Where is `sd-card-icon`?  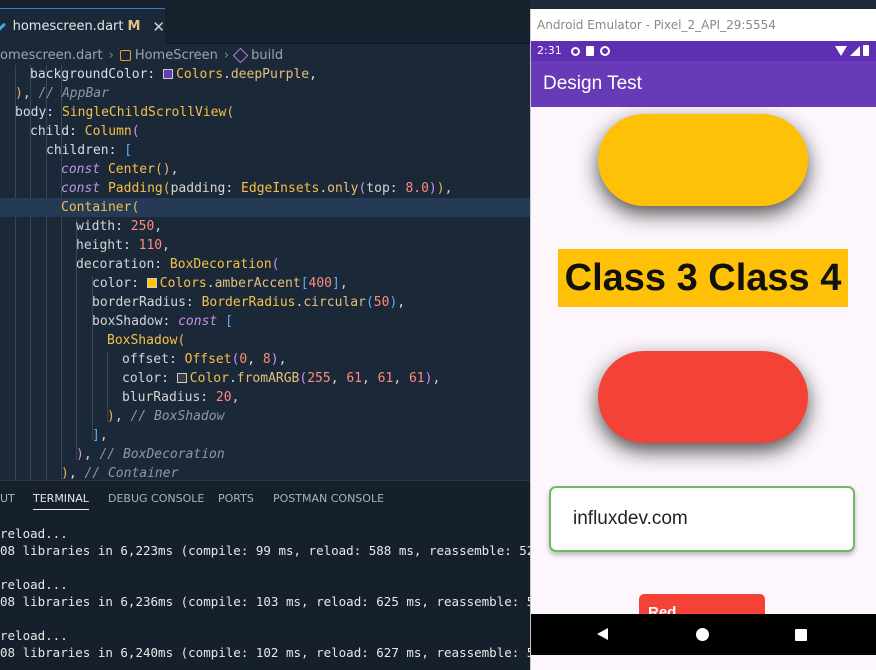
sd-card-icon is located at coordinates (590, 51).